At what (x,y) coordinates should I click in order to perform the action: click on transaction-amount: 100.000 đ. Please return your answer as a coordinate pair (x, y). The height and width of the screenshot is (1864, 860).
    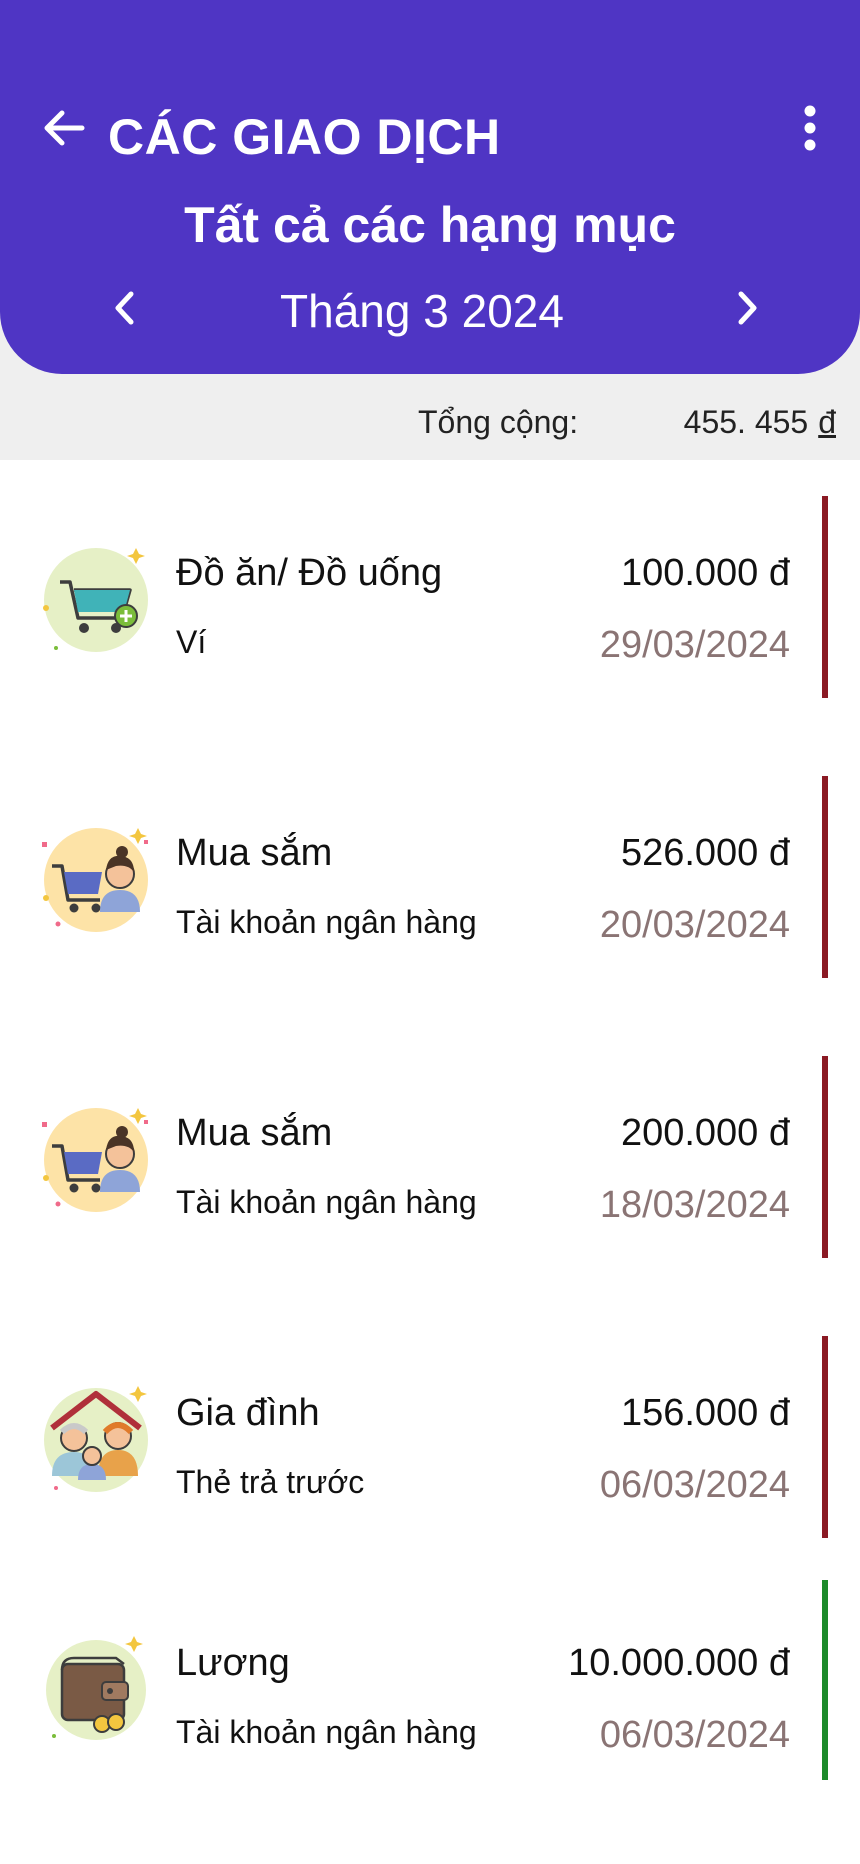
    Looking at the image, I should click on (705, 573).